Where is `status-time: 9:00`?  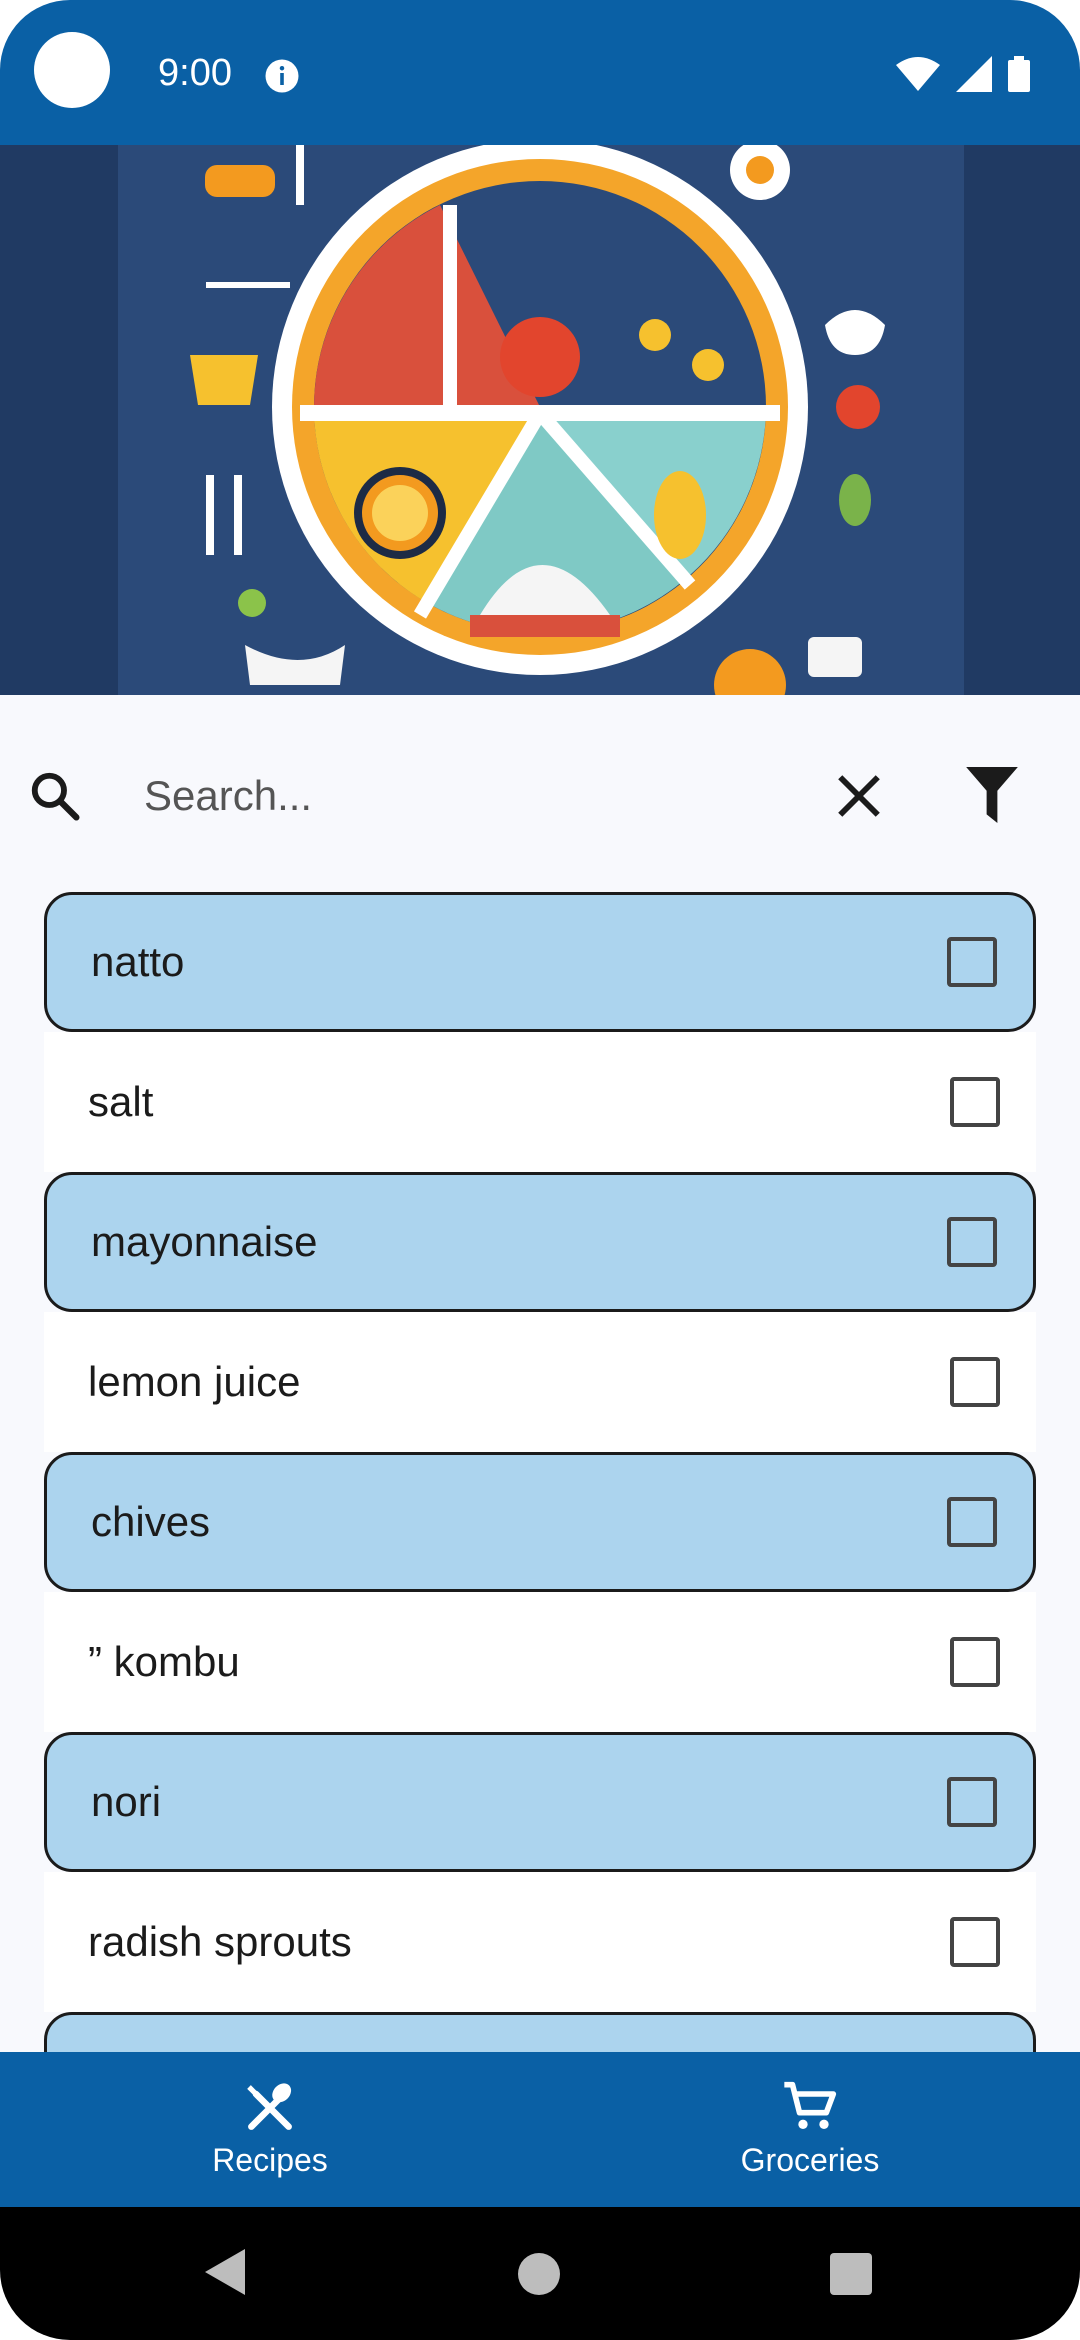 status-time: 9:00 is located at coordinates (195, 73).